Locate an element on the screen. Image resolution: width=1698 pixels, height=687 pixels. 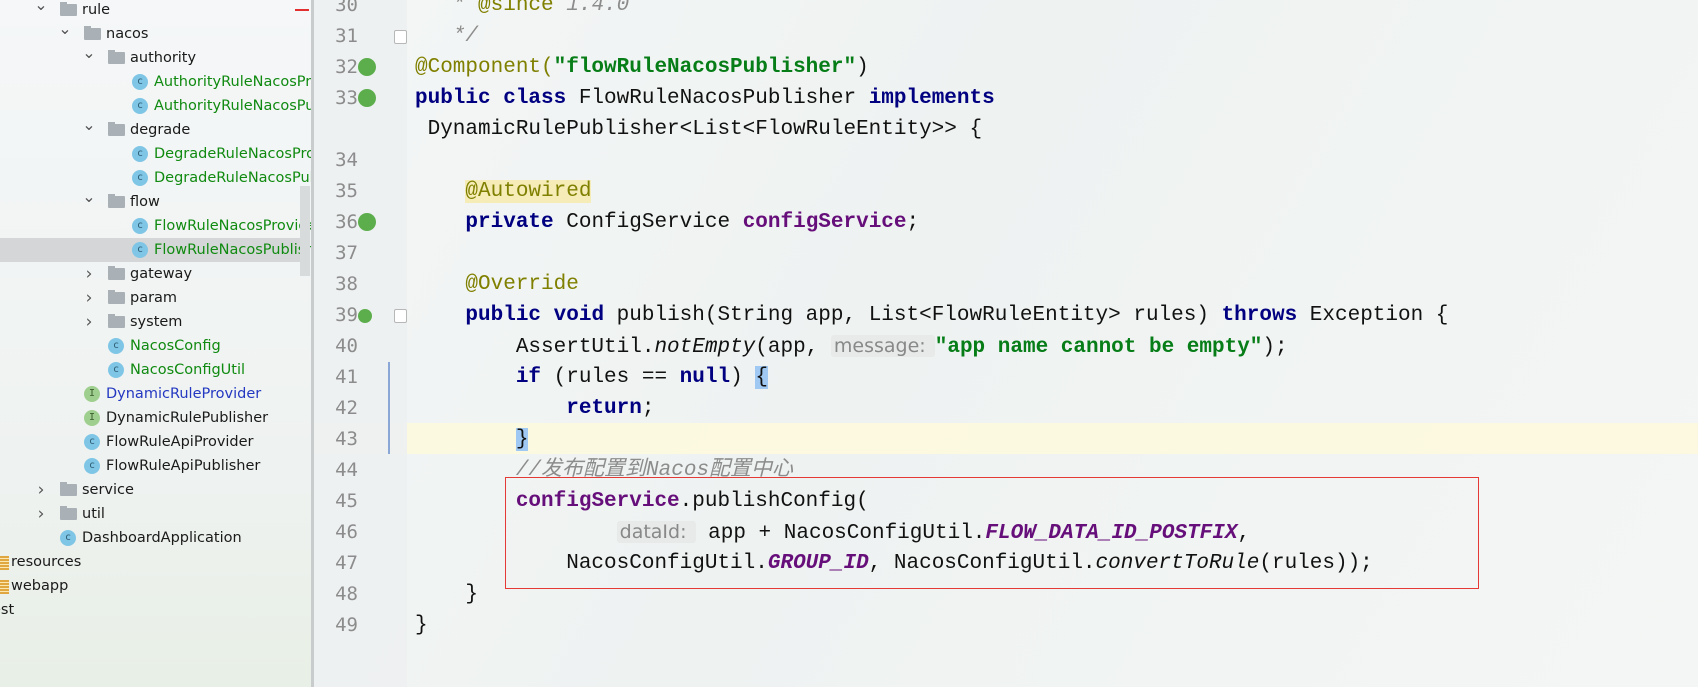
code-line: * @since 1.4.0 is located at coordinates (522, 10).